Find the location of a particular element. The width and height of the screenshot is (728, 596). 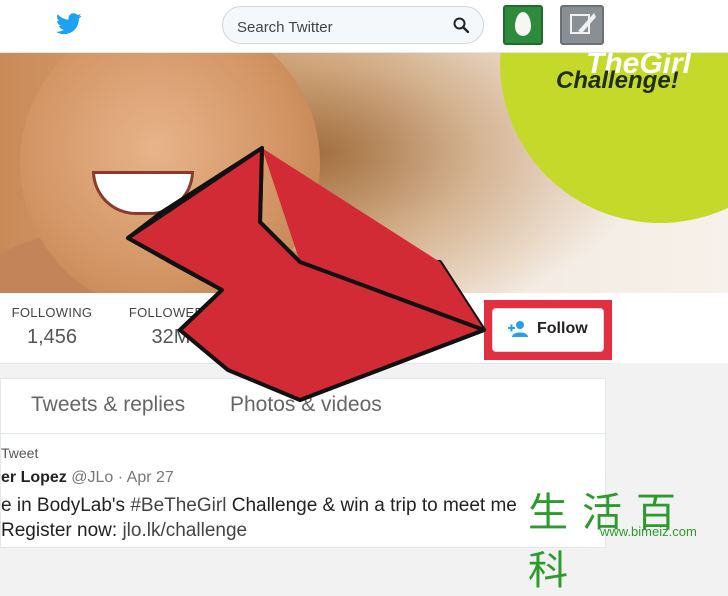

profile-avatar-button is located at coordinates (523, 25).